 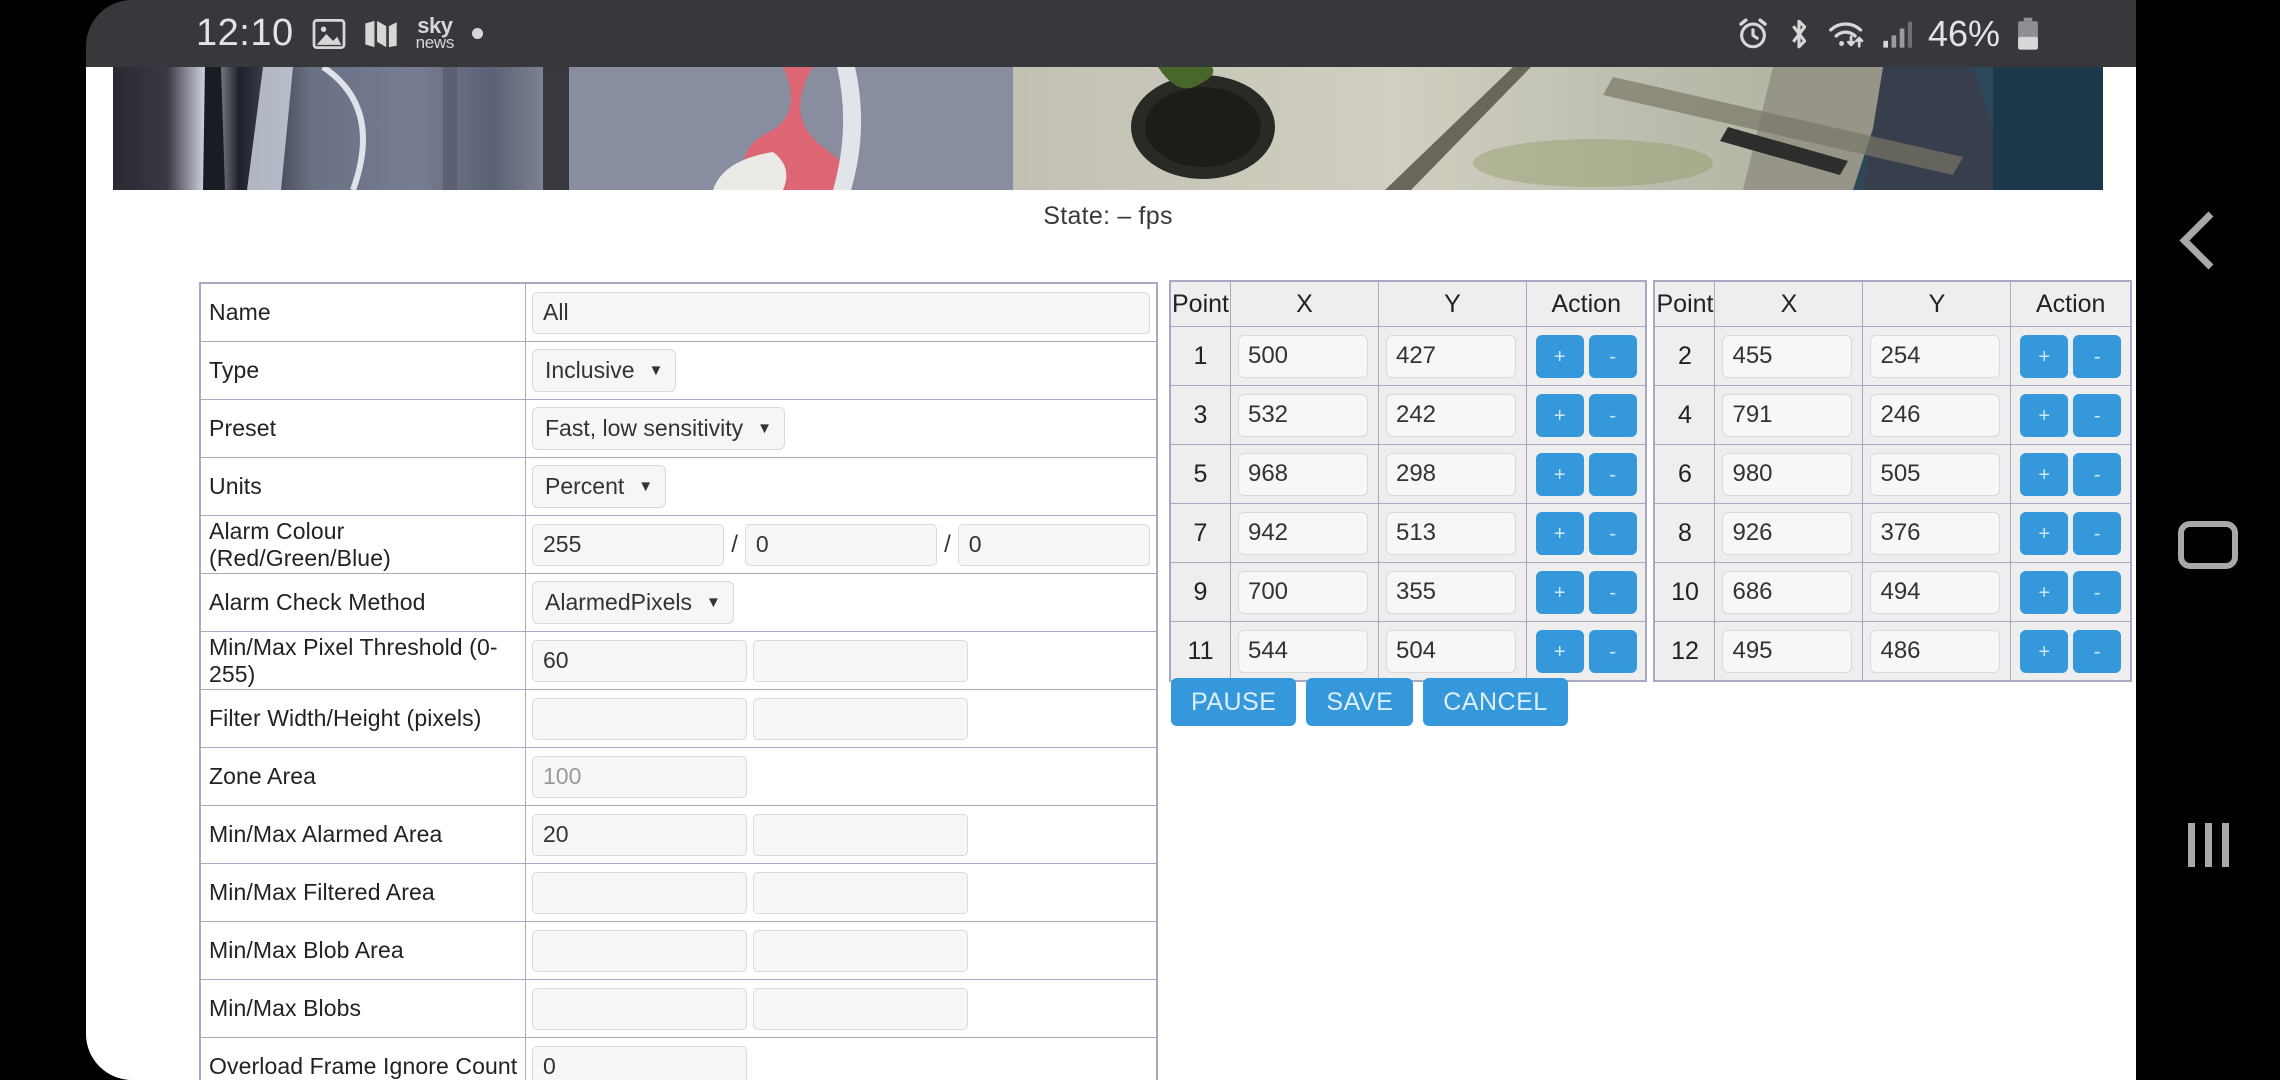 I want to click on pause-button: PAUSE, so click(x=1234, y=702).